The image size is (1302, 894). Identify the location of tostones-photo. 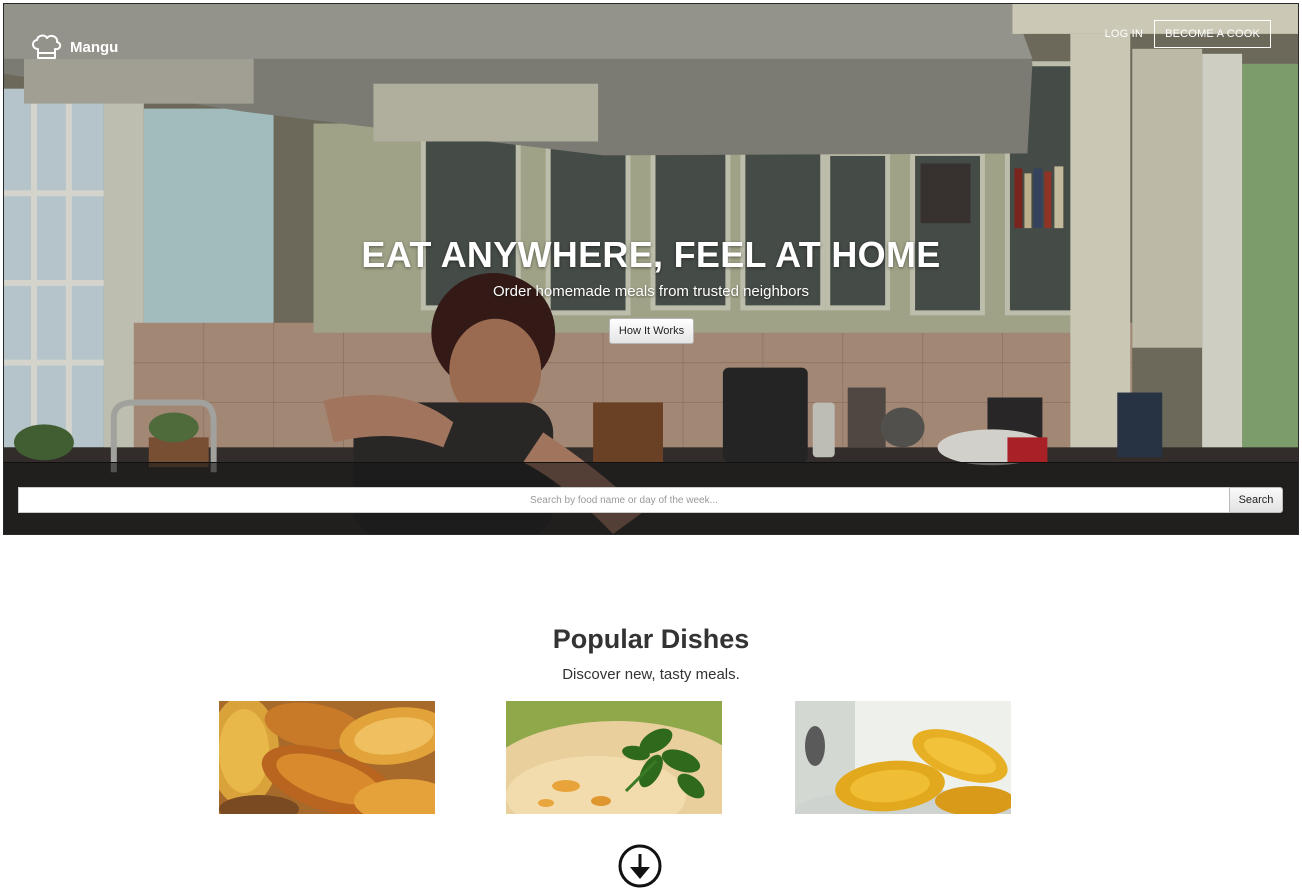
(903, 757).